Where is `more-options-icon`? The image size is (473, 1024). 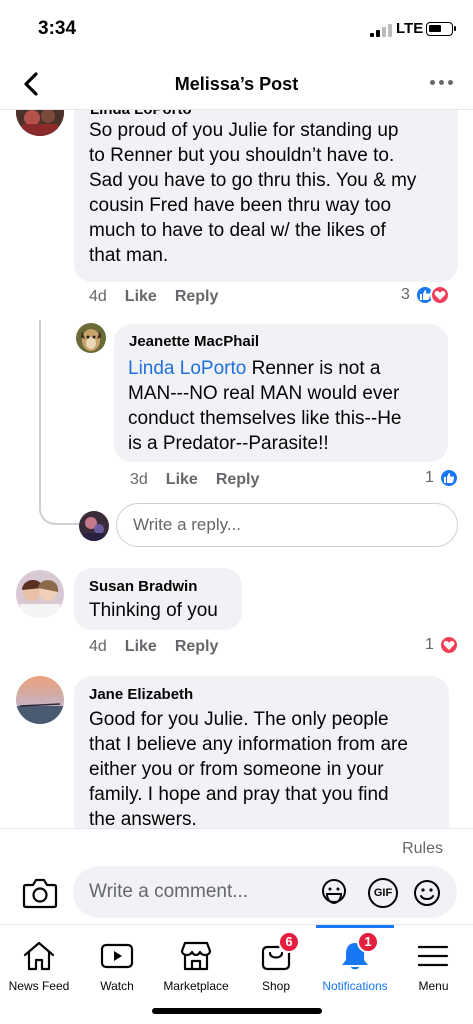 more-options-icon is located at coordinates (441, 82).